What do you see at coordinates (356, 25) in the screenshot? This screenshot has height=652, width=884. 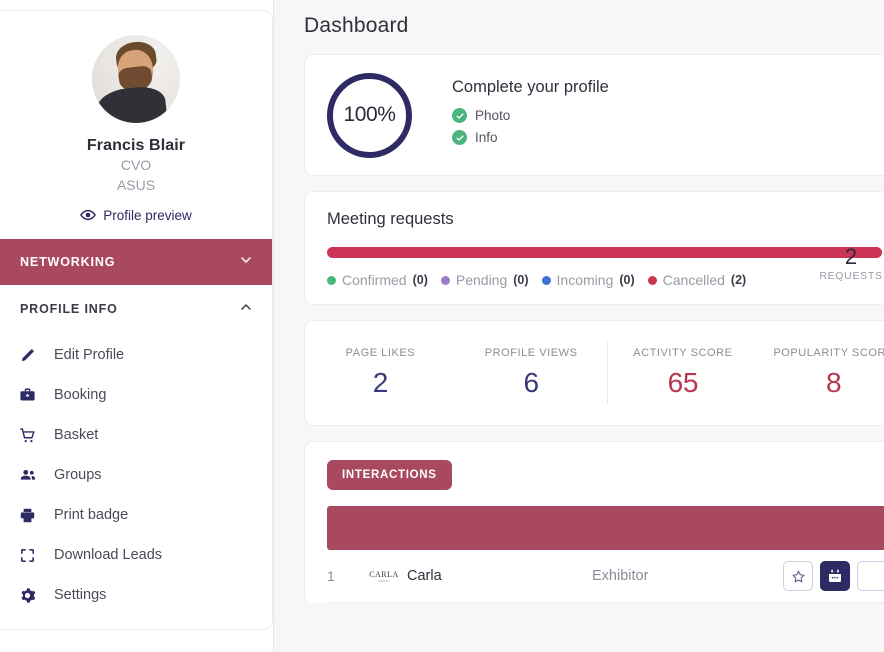 I see `page-title: Dashboard` at bounding box center [356, 25].